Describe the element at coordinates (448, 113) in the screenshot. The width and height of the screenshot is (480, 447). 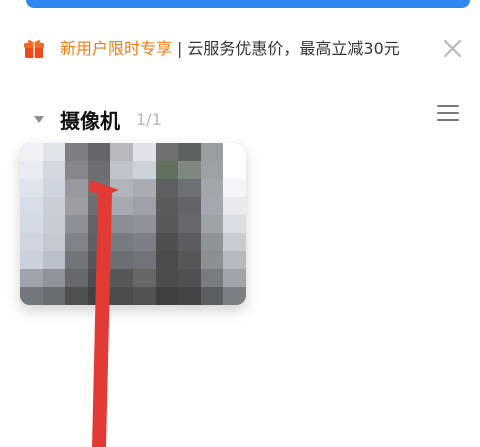
I see `menu-icon` at that location.